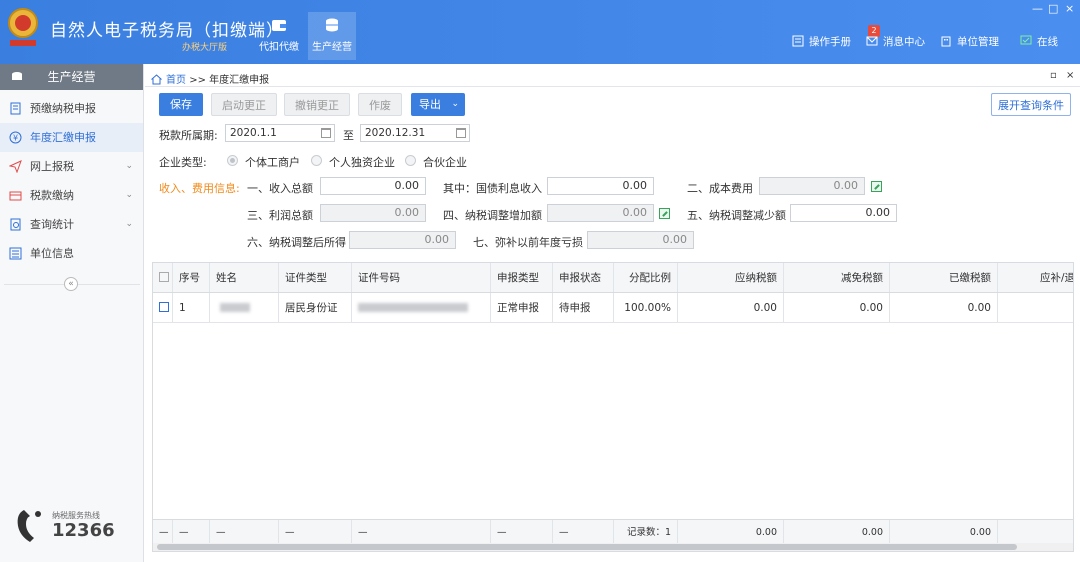  Describe the element at coordinates (1053, 8) in the screenshot. I see `maximize-button: □` at that location.